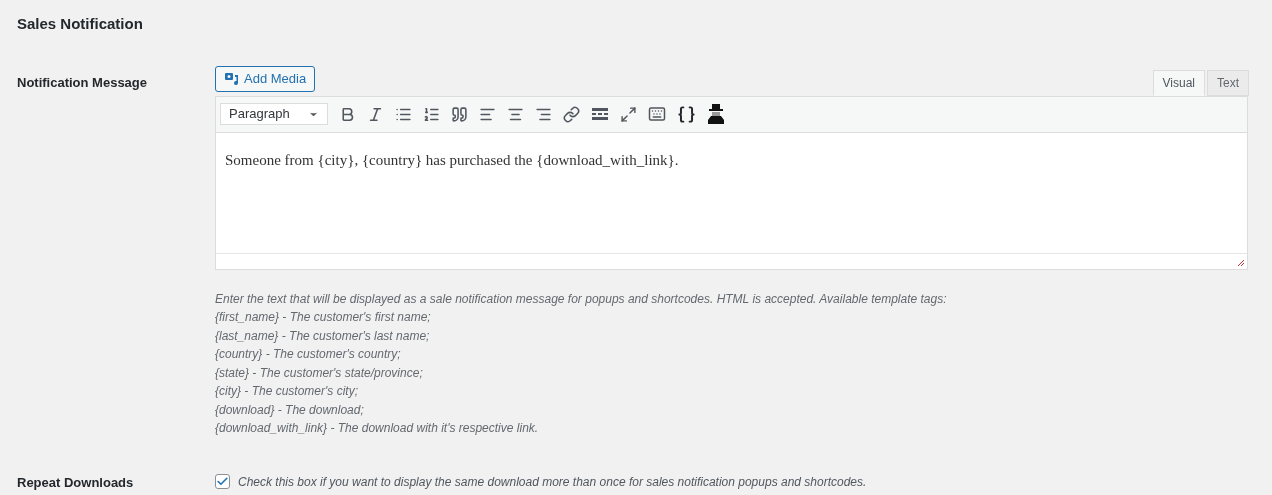 The image size is (1272, 495). I want to click on help-text: {download_with_link} - The download with it's respective link., so click(377, 428).